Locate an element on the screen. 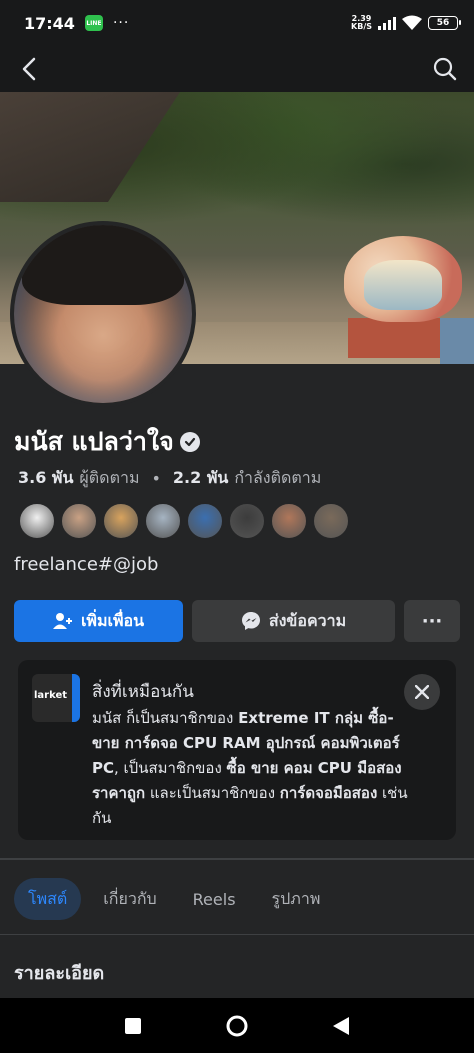 This screenshot has width=474, height=1053. wifi-icon is located at coordinates (412, 23).